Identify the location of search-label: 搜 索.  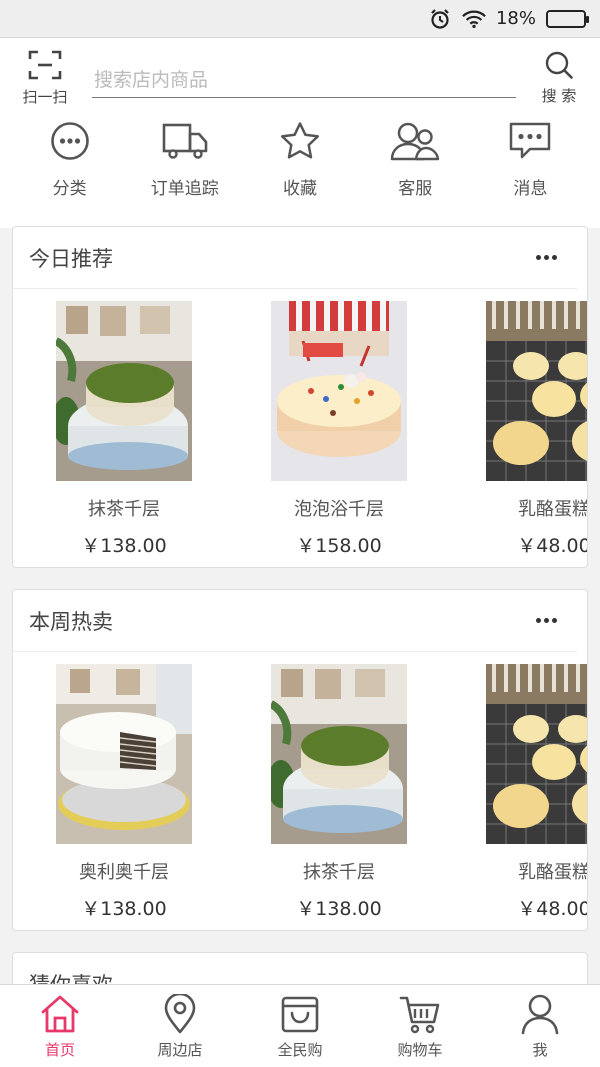
(559, 96).